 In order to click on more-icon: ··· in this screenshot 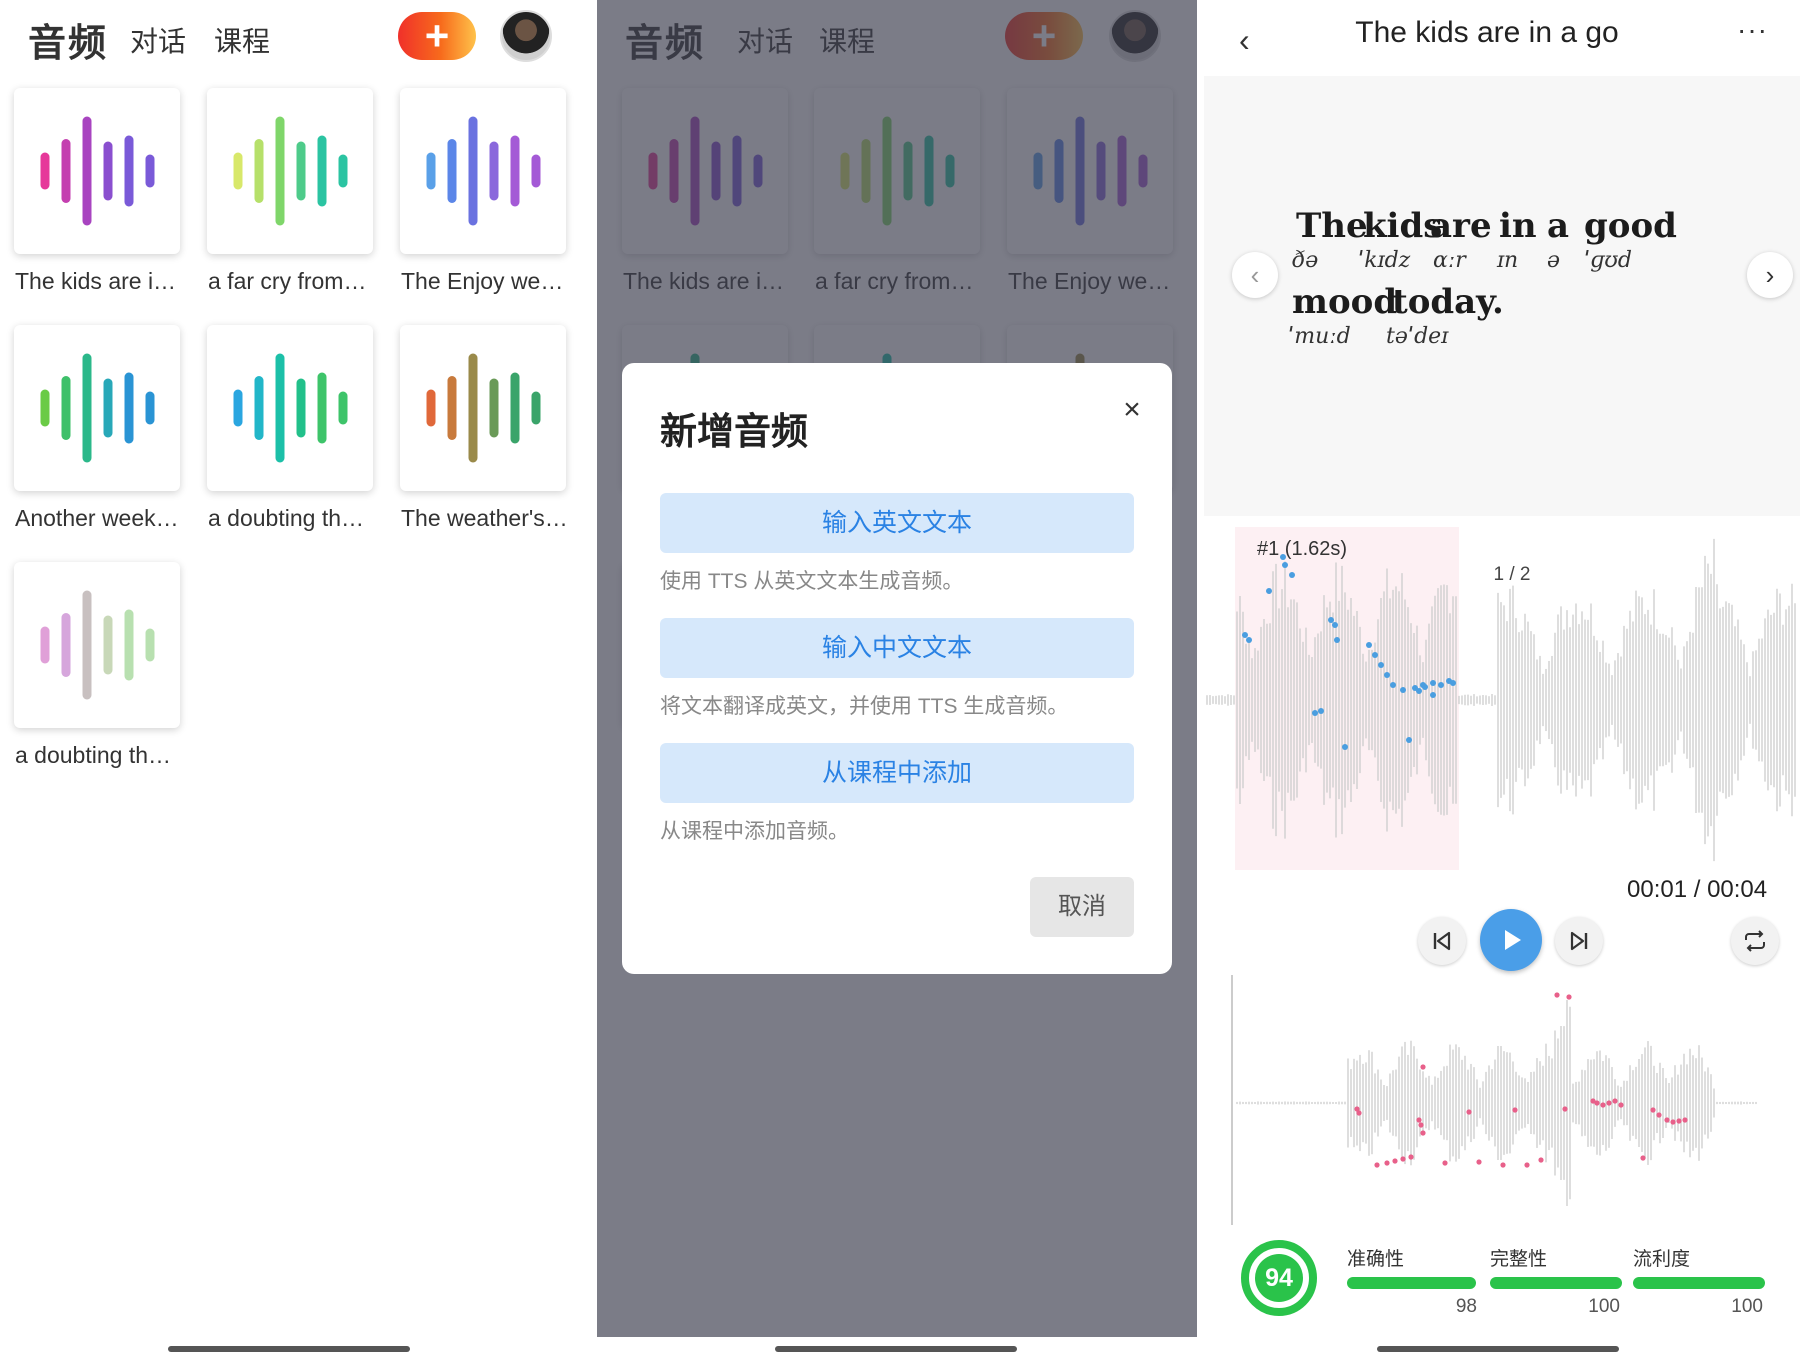, I will do `click(1752, 30)`.